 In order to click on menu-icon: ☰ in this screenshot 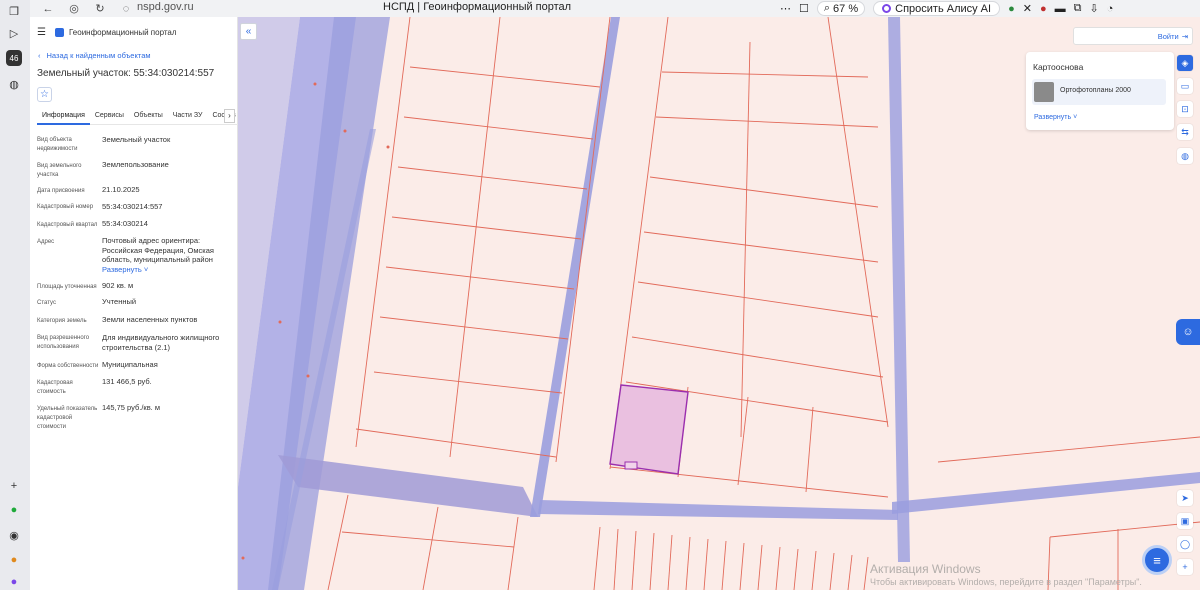, I will do `click(42, 32)`.